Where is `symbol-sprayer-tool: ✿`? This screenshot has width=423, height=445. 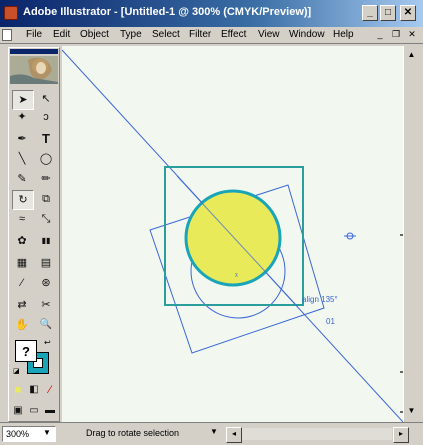 symbol-sprayer-tool: ✿ is located at coordinates (22, 241).